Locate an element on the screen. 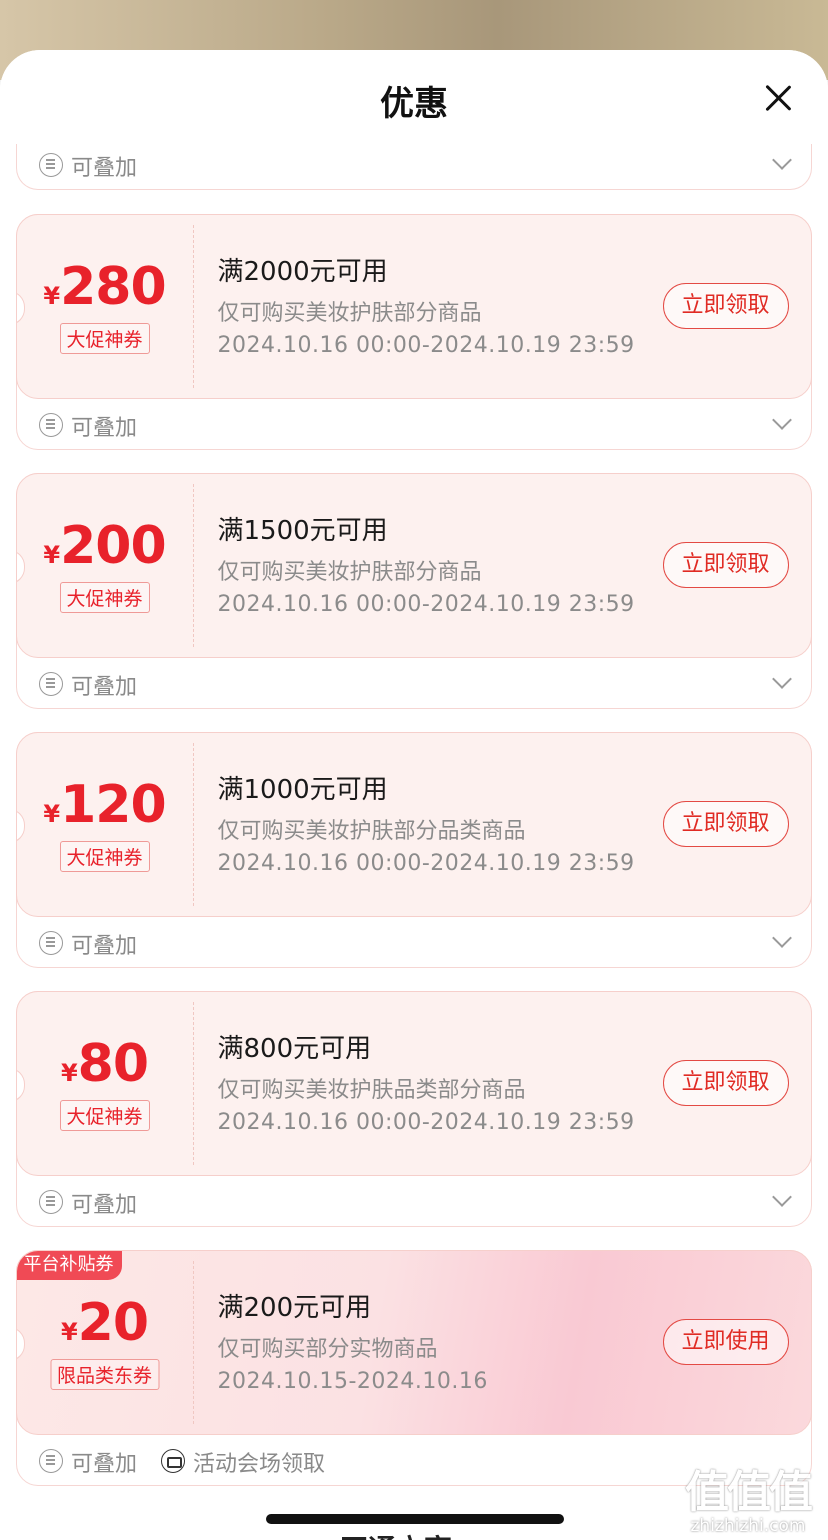 The width and height of the screenshot is (828, 1540). coupon-amount: ¥80 is located at coordinates (105, 1064).